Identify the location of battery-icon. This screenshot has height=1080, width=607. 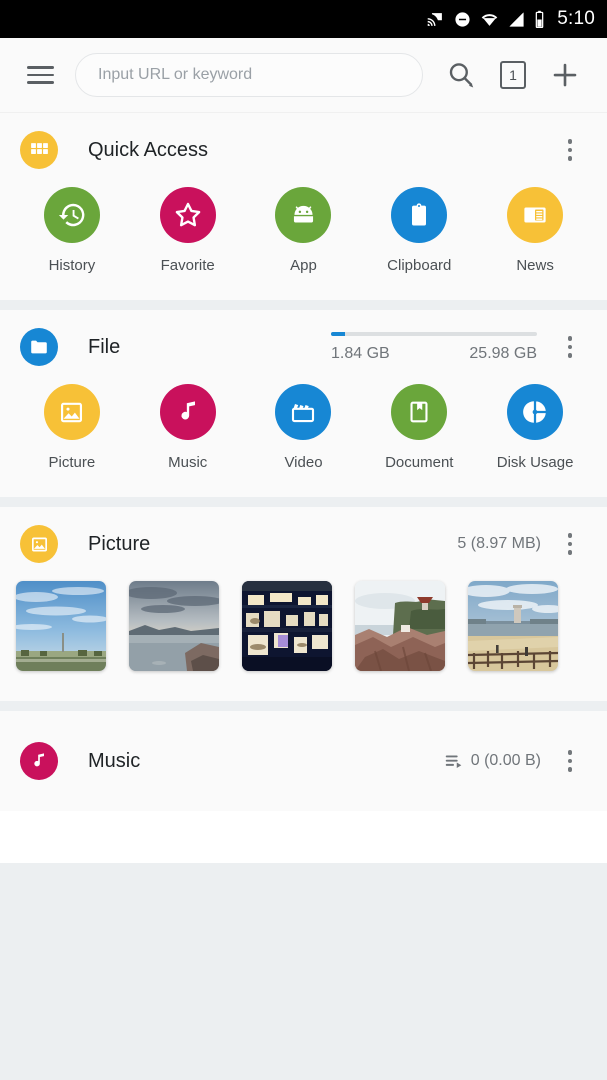
(539, 19).